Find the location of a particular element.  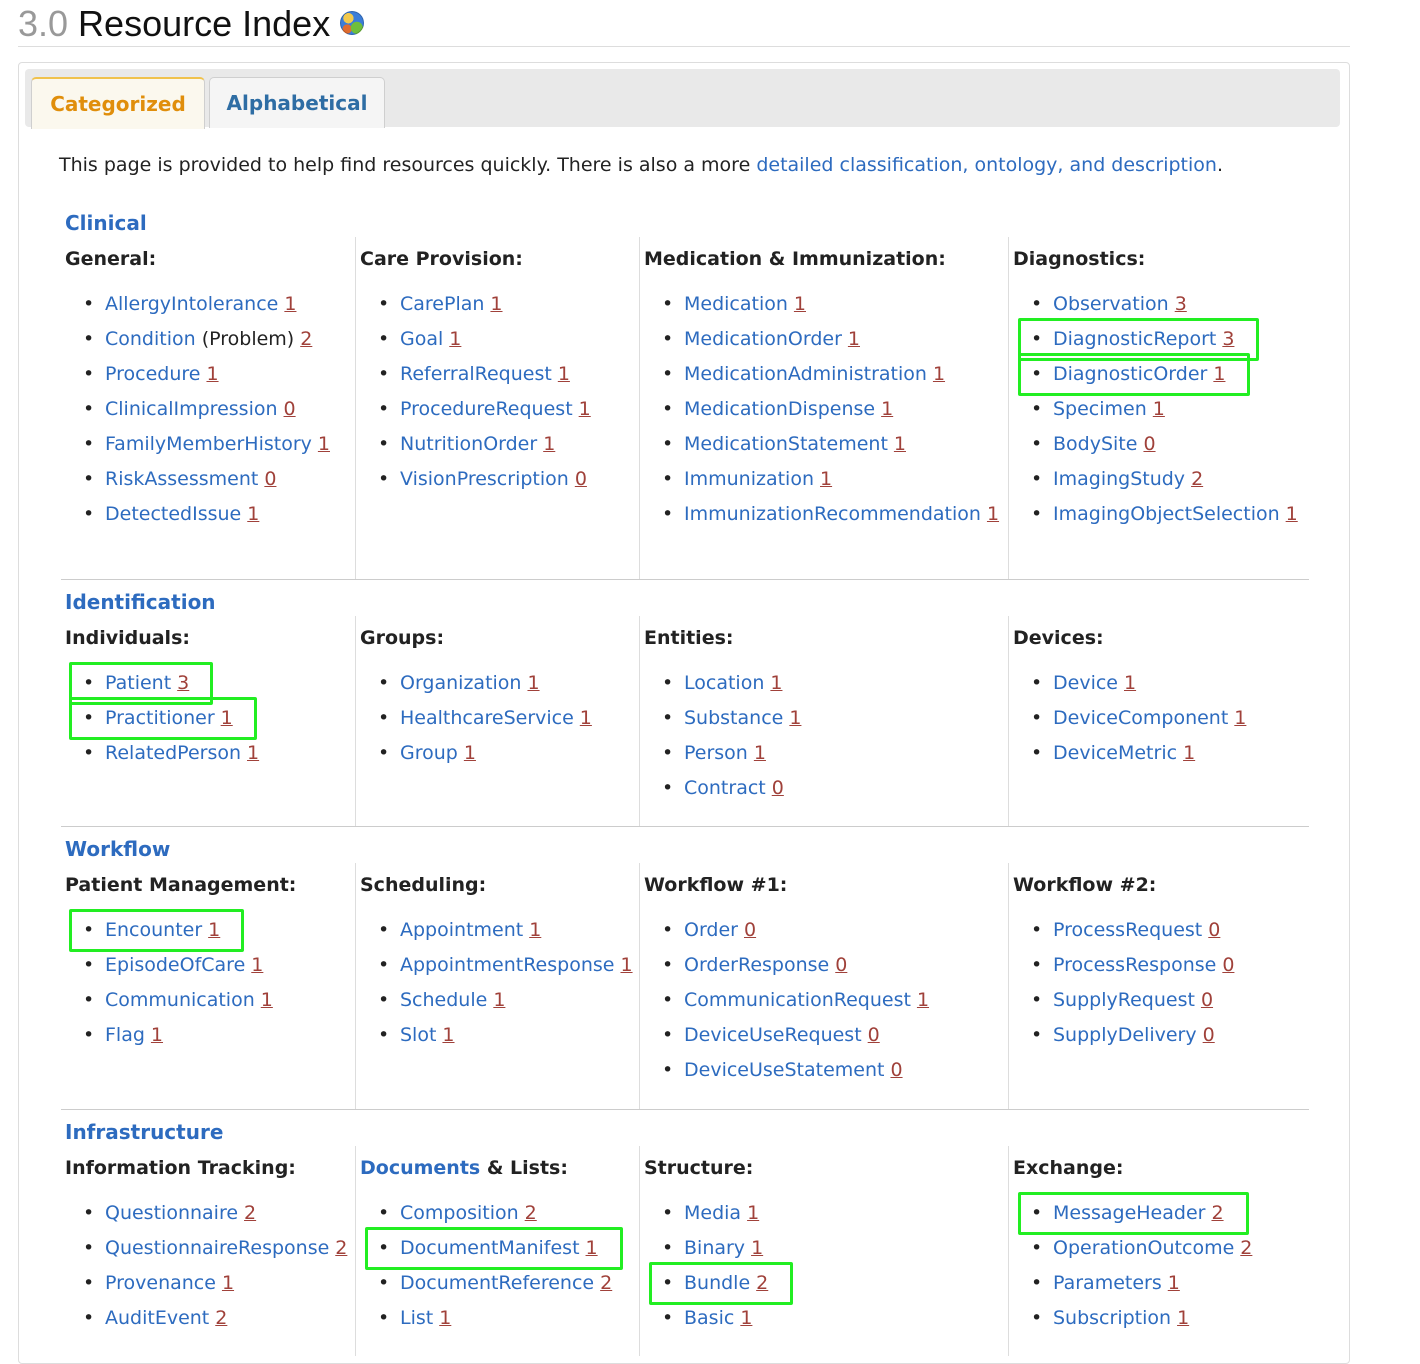

resource-link: OrderResponse is located at coordinates (756, 965).